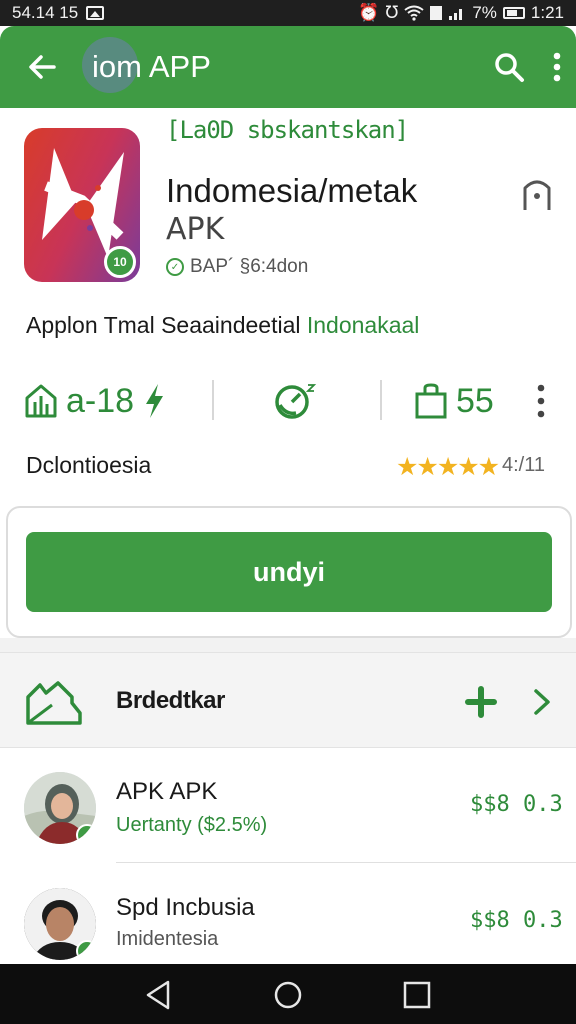 Image resolution: width=576 pixels, height=1024 pixels. Describe the element at coordinates (159, 995) in the screenshot. I see `nav-back-icon` at that location.